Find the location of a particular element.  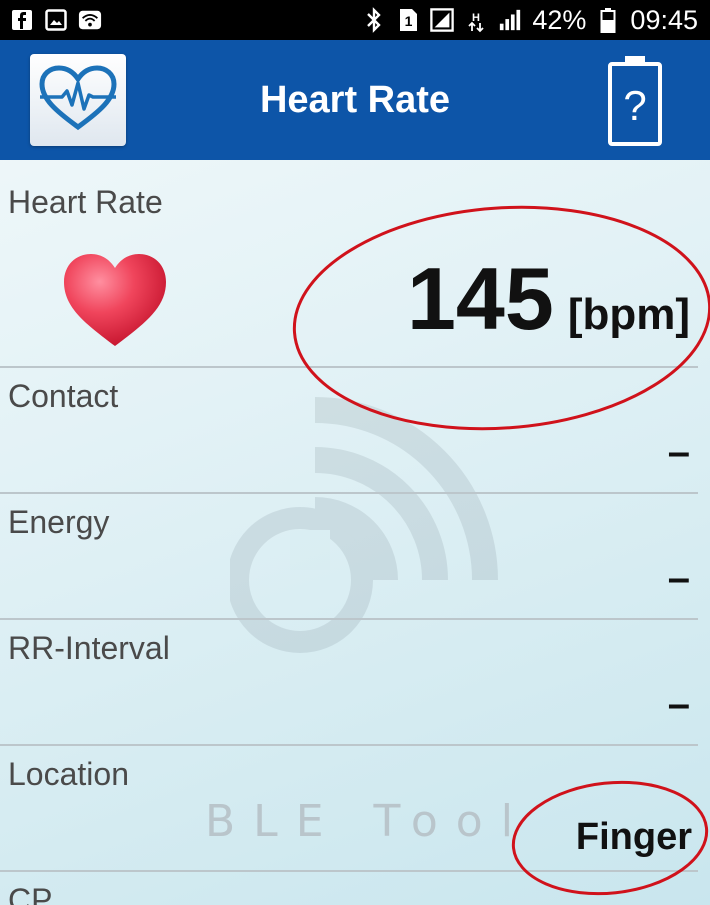

heart-pulse-icon is located at coordinates (78, 100).